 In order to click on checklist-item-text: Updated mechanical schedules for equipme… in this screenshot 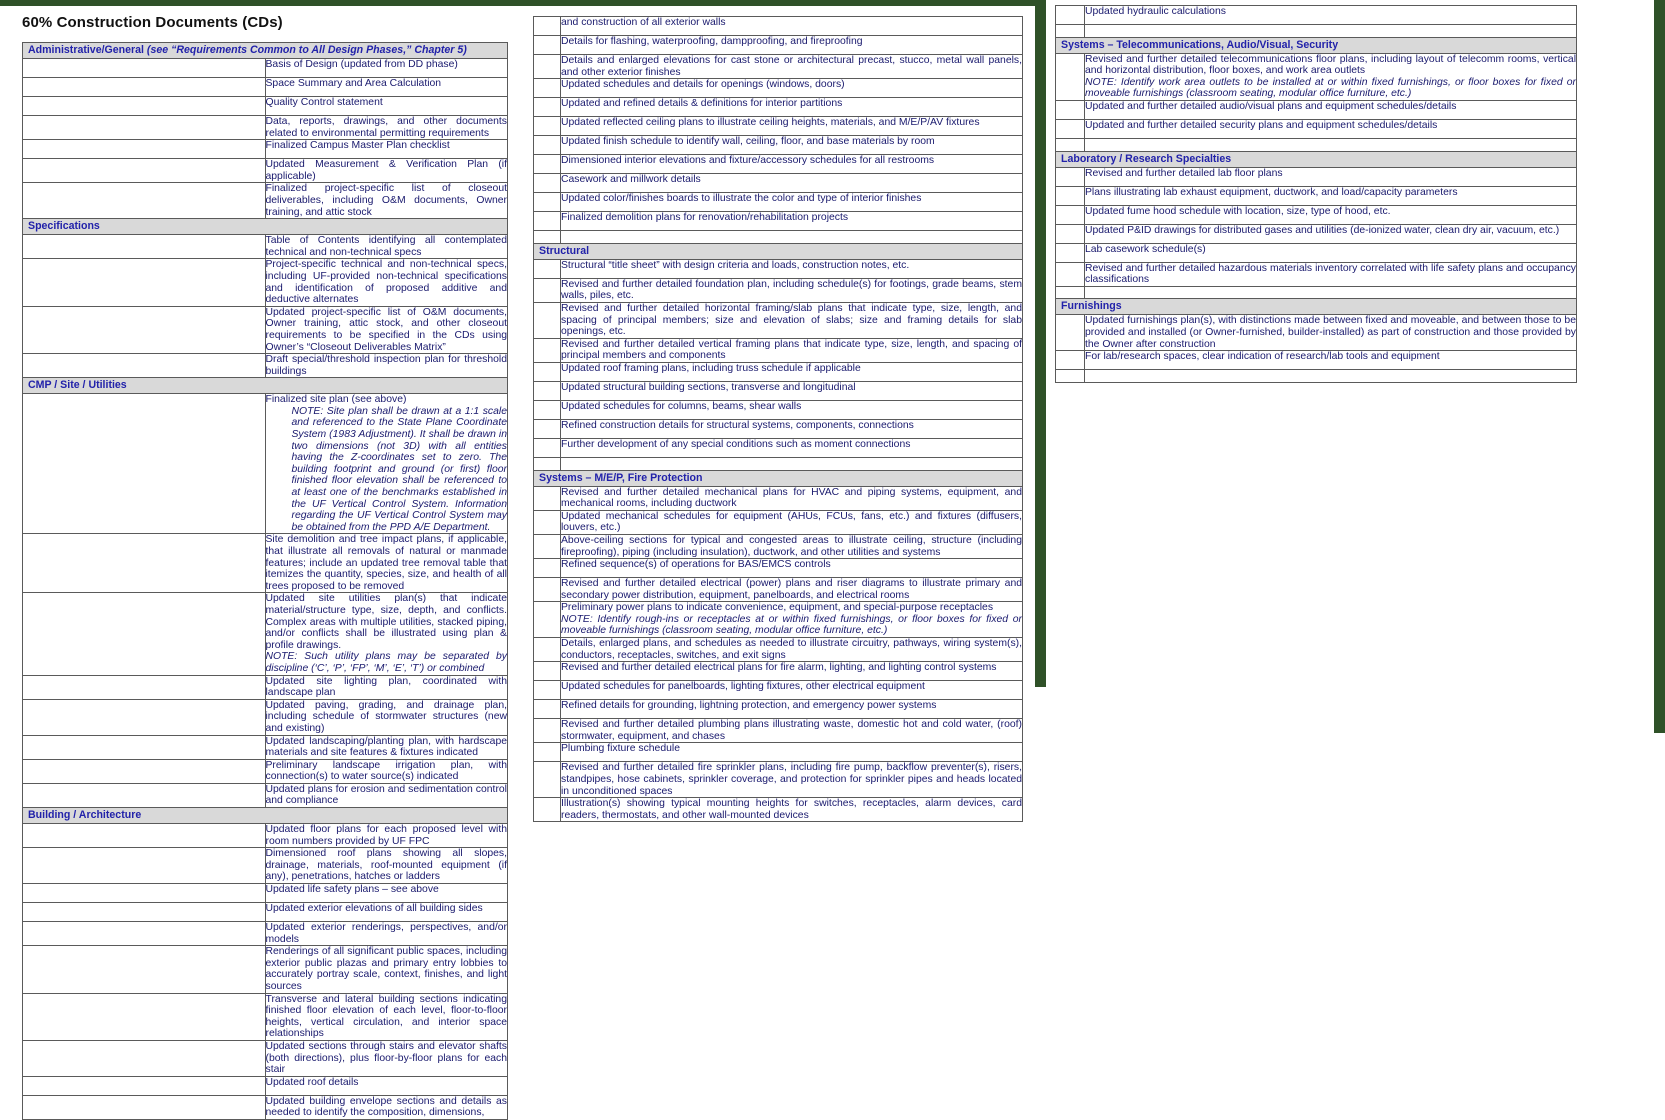, I will do `click(791, 522)`.